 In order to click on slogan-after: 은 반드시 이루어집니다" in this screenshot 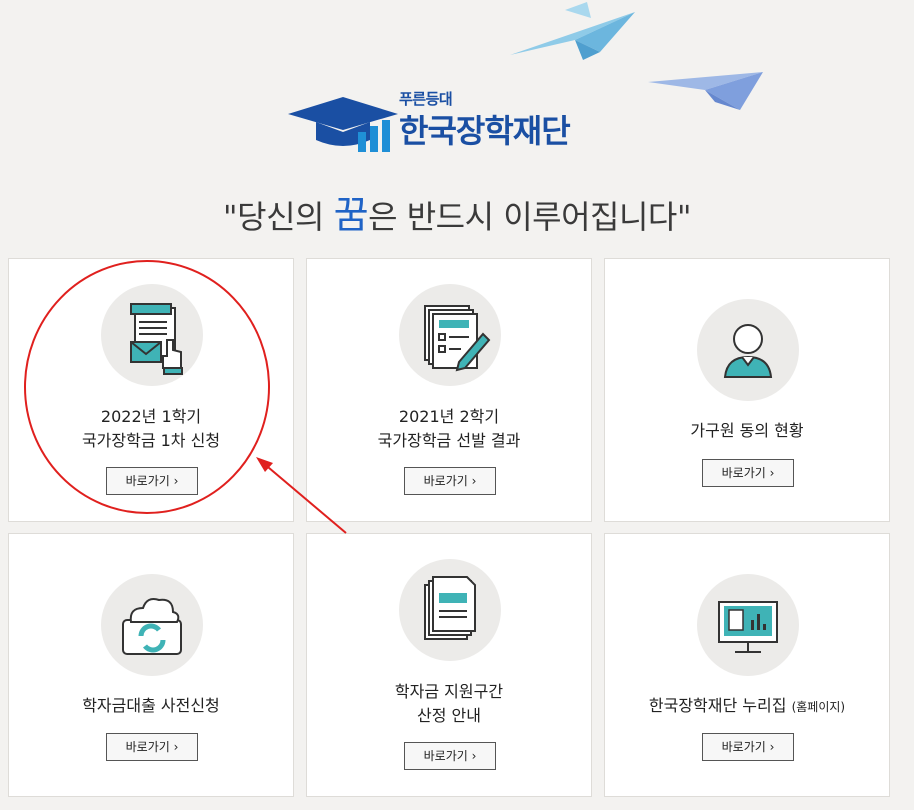, I will do `click(530, 217)`.